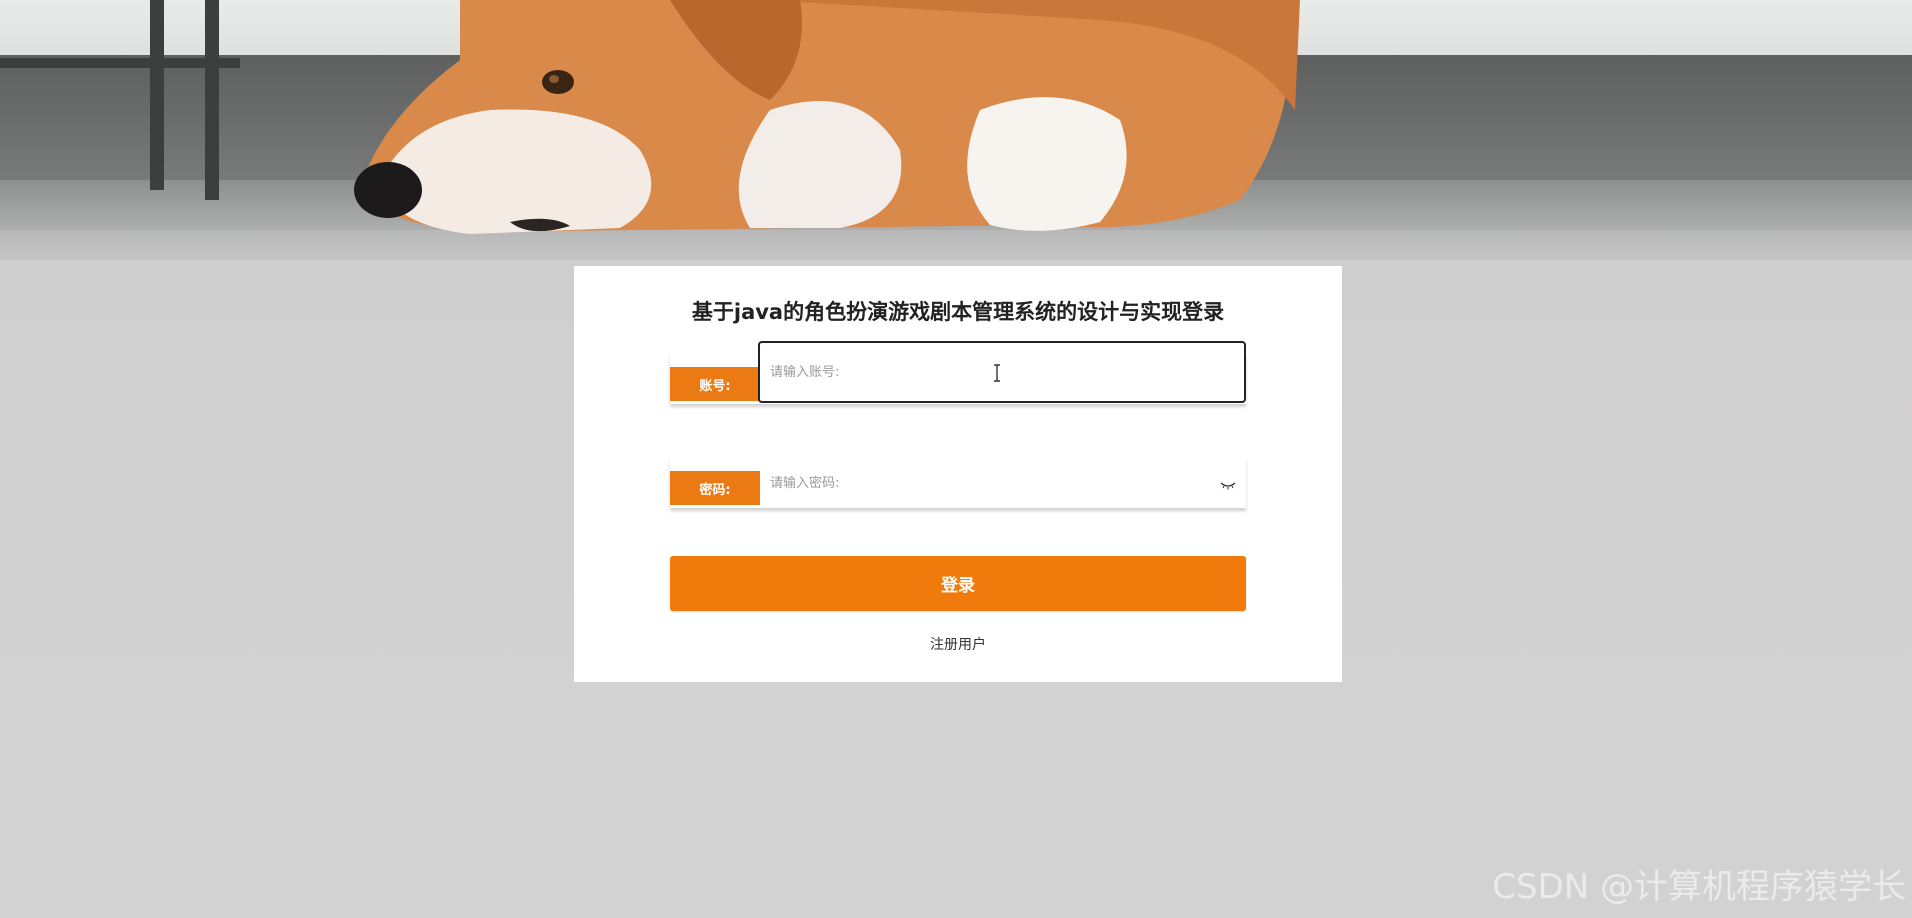 The height and width of the screenshot is (918, 1912). What do you see at coordinates (715, 488) in the screenshot?
I see `password-label: 密码:` at bounding box center [715, 488].